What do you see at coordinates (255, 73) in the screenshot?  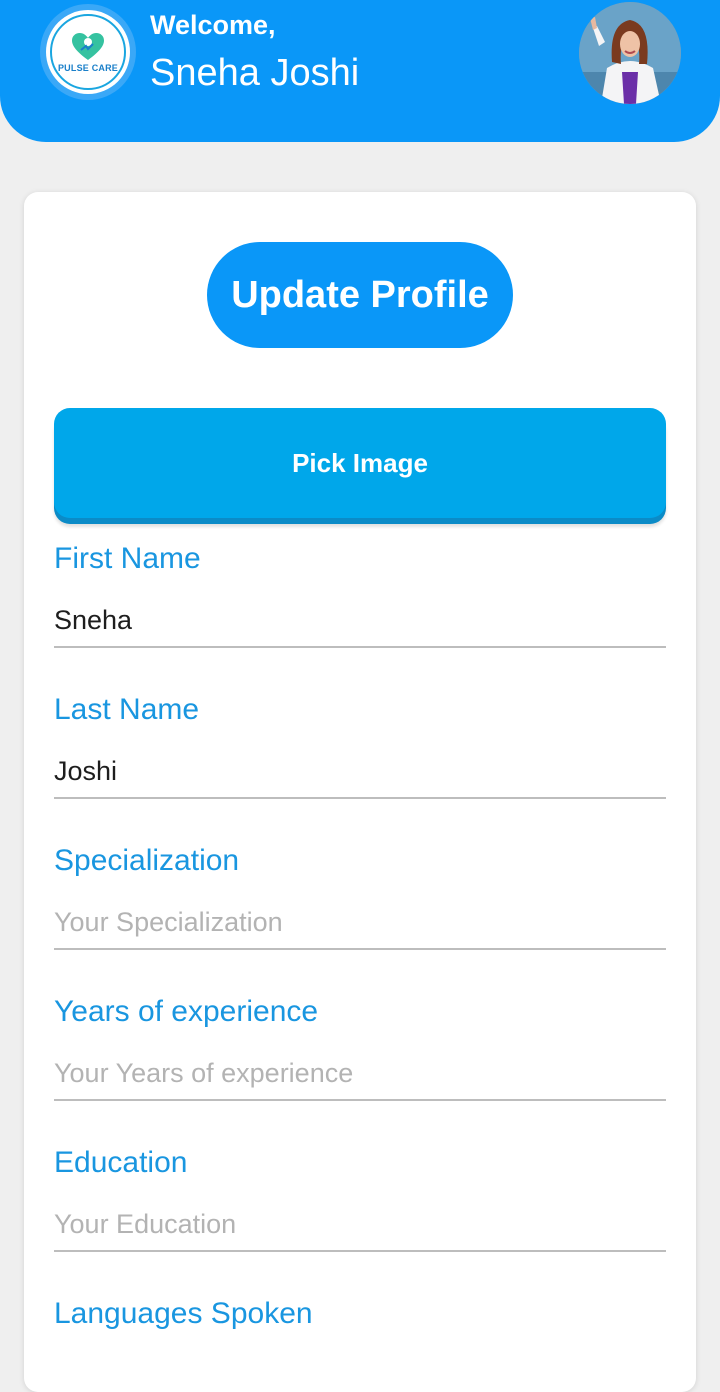 I see `user-name: Sneha Joshi` at bounding box center [255, 73].